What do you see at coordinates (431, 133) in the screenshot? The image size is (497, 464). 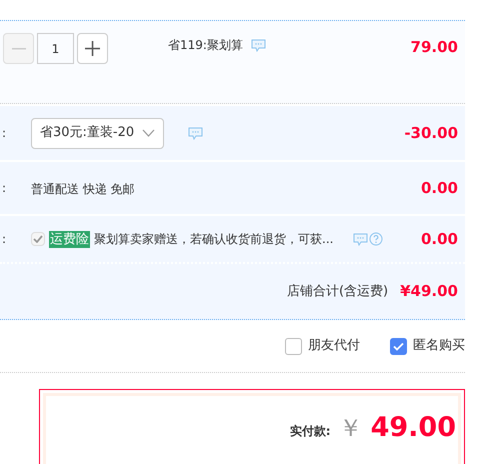 I see `row-amount: -30.00` at bounding box center [431, 133].